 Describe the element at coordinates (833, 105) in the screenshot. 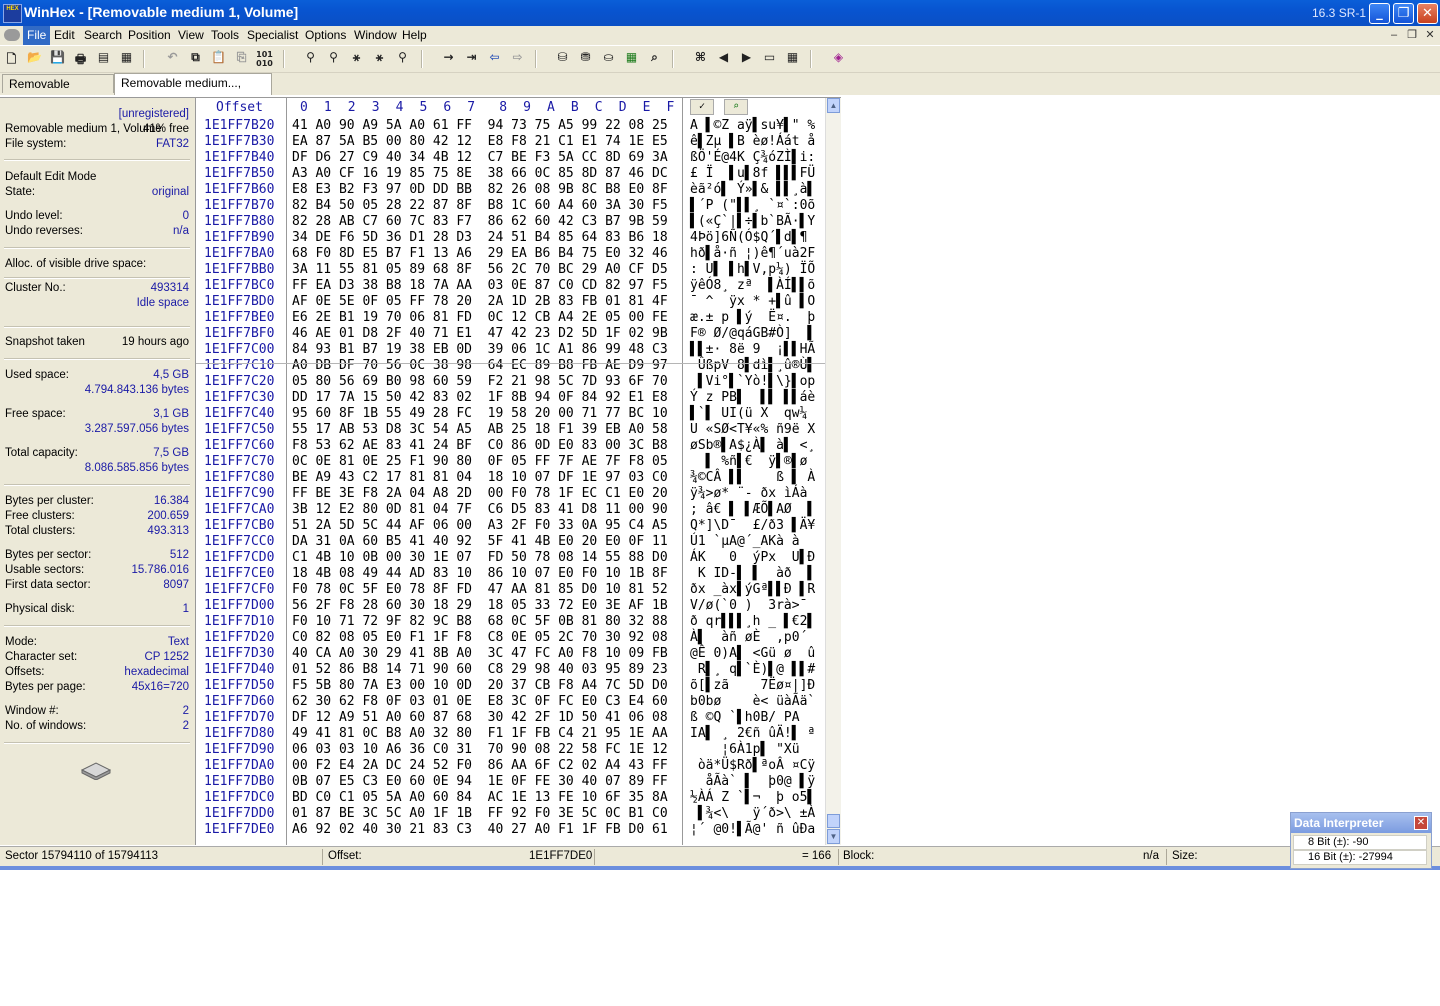

I see `scroll-up-icon: ▲` at that location.